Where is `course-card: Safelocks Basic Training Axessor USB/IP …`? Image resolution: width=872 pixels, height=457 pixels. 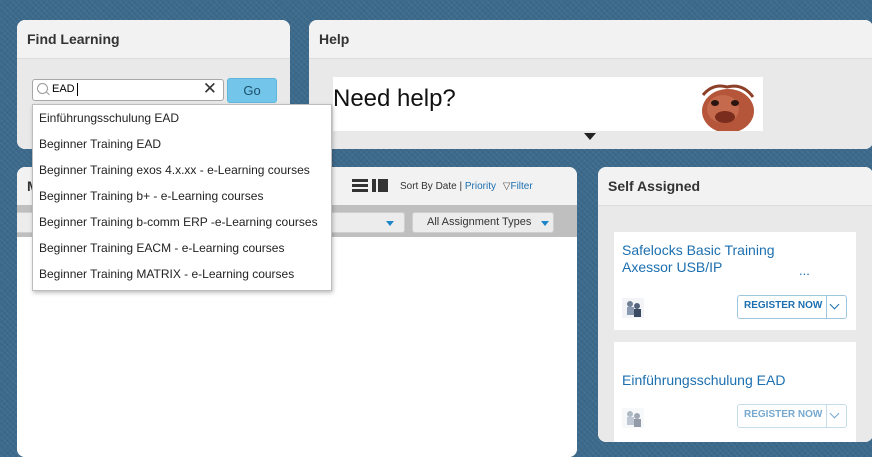
course-card: Safelocks Basic Training Axessor USB/IP … is located at coordinates (735, 281).